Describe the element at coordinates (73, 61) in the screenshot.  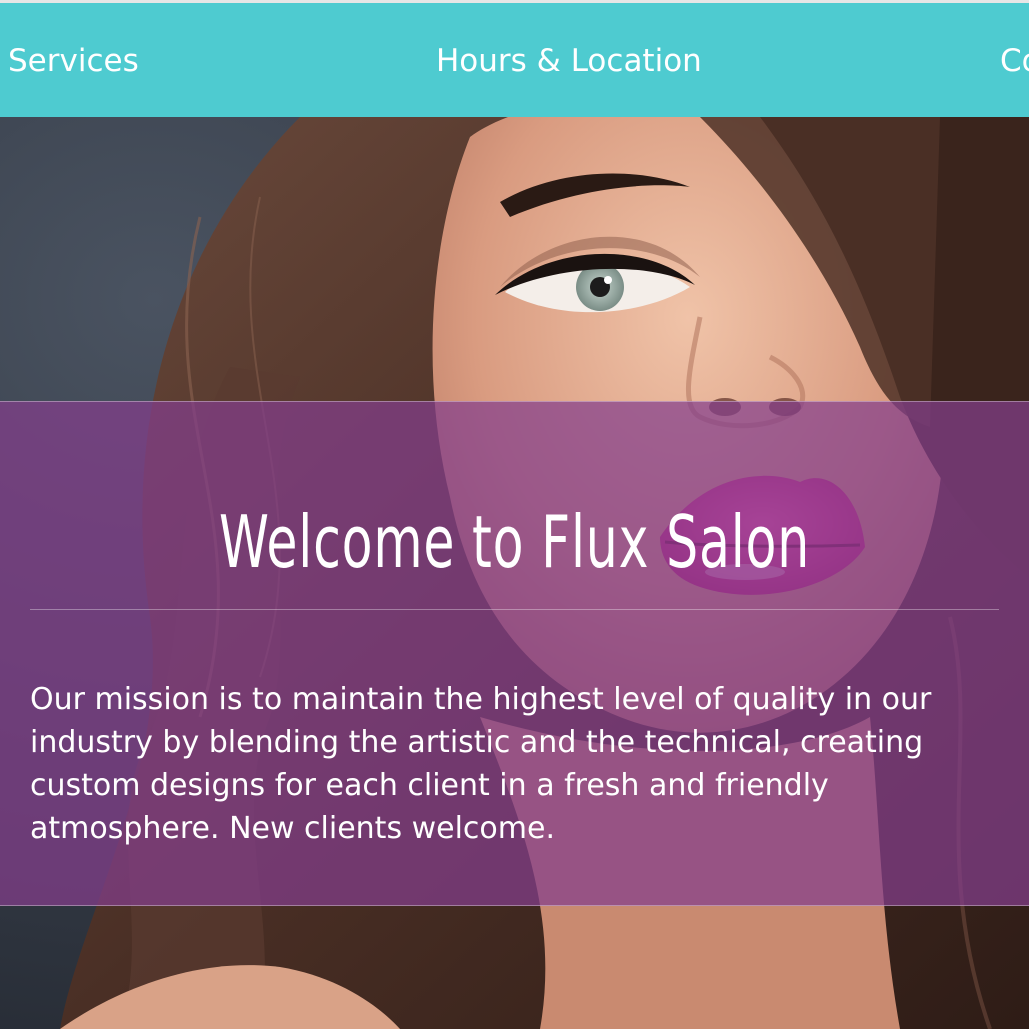
I see `nav-link-services: Services` at that location.